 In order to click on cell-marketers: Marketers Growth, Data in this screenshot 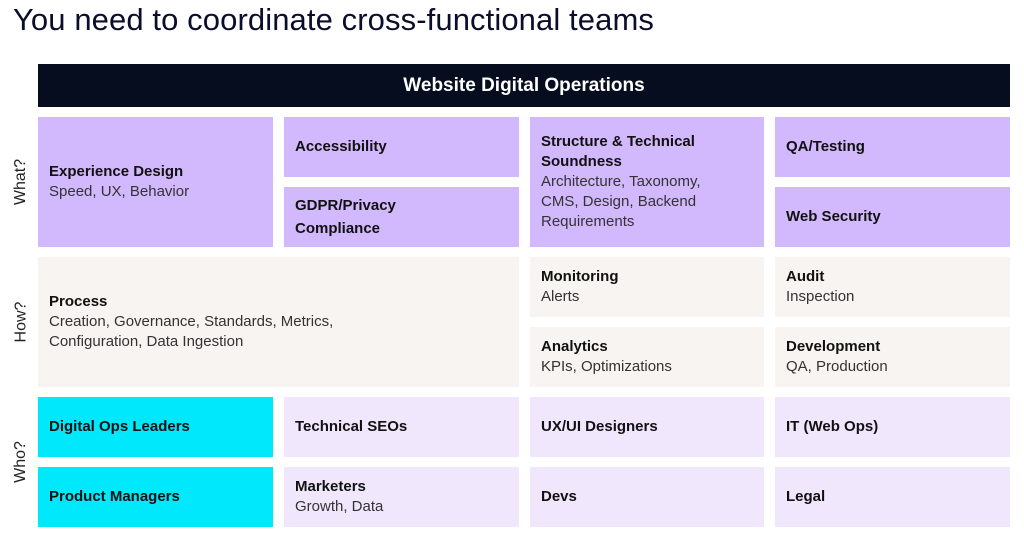, I will do `click(401, 497)`.